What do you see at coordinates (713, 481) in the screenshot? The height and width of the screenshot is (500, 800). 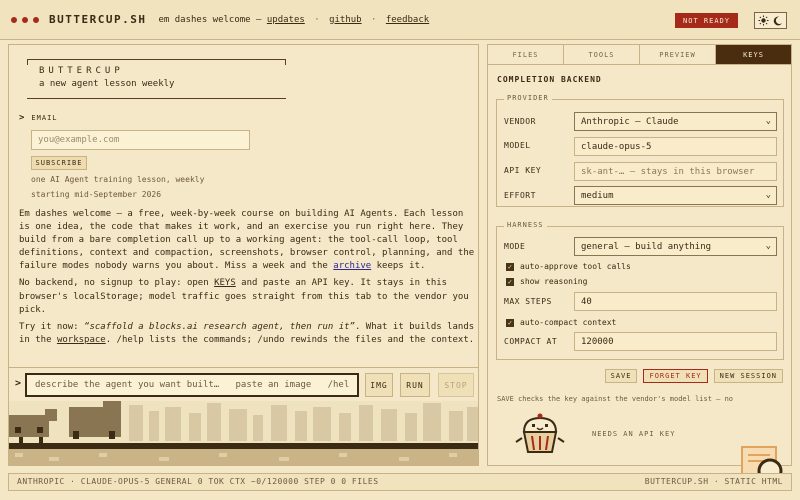 I see `site-footer: BUTTERCUP.SH · STATIC HTML` at bounding box center [713, 481].